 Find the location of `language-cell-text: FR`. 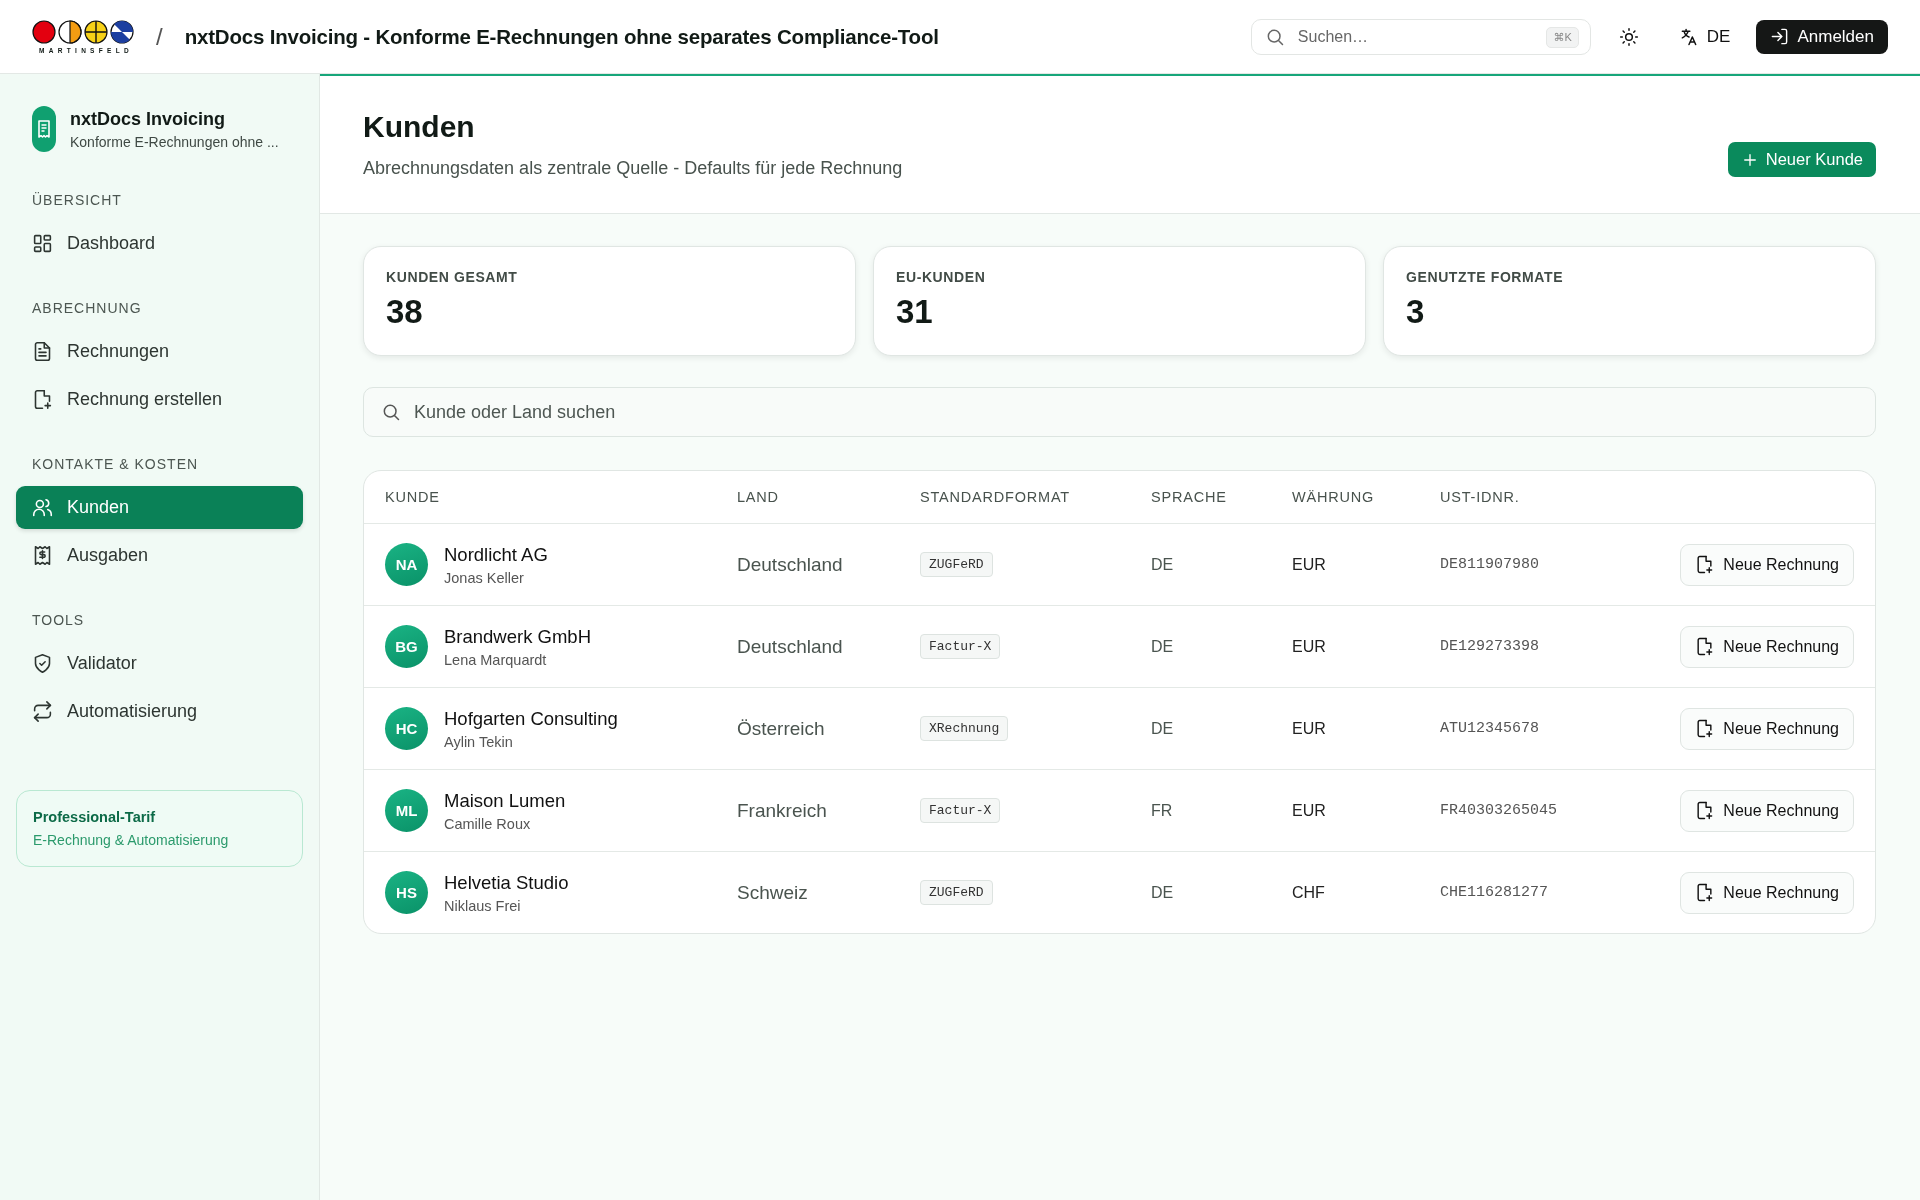

language-cell-text: FR is located at coordinates (1162, 810).